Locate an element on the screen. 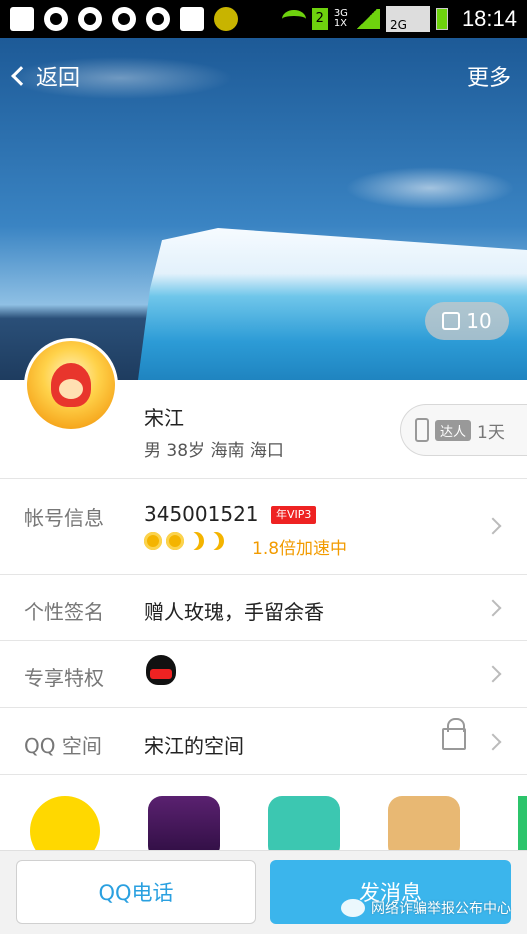 The image size is (527, 934). signal-icon is located at coordinates (366, 19).